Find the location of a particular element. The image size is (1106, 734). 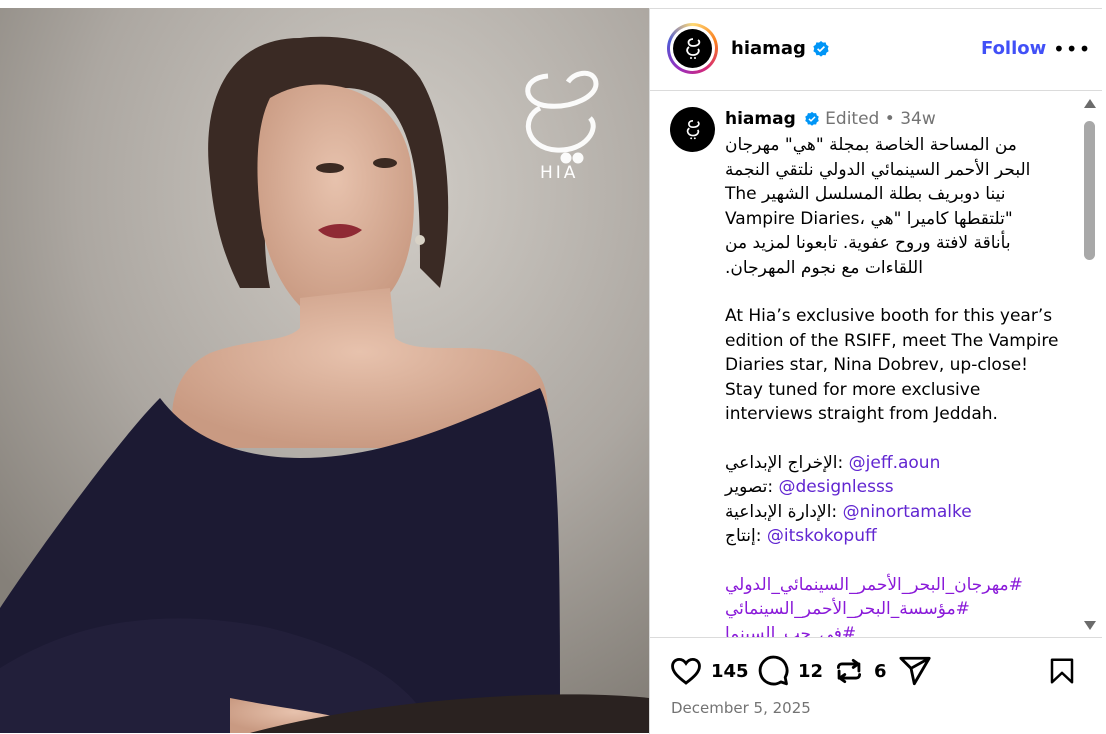

post-date: December 5, 2025 is located at coordinates (741, 708).